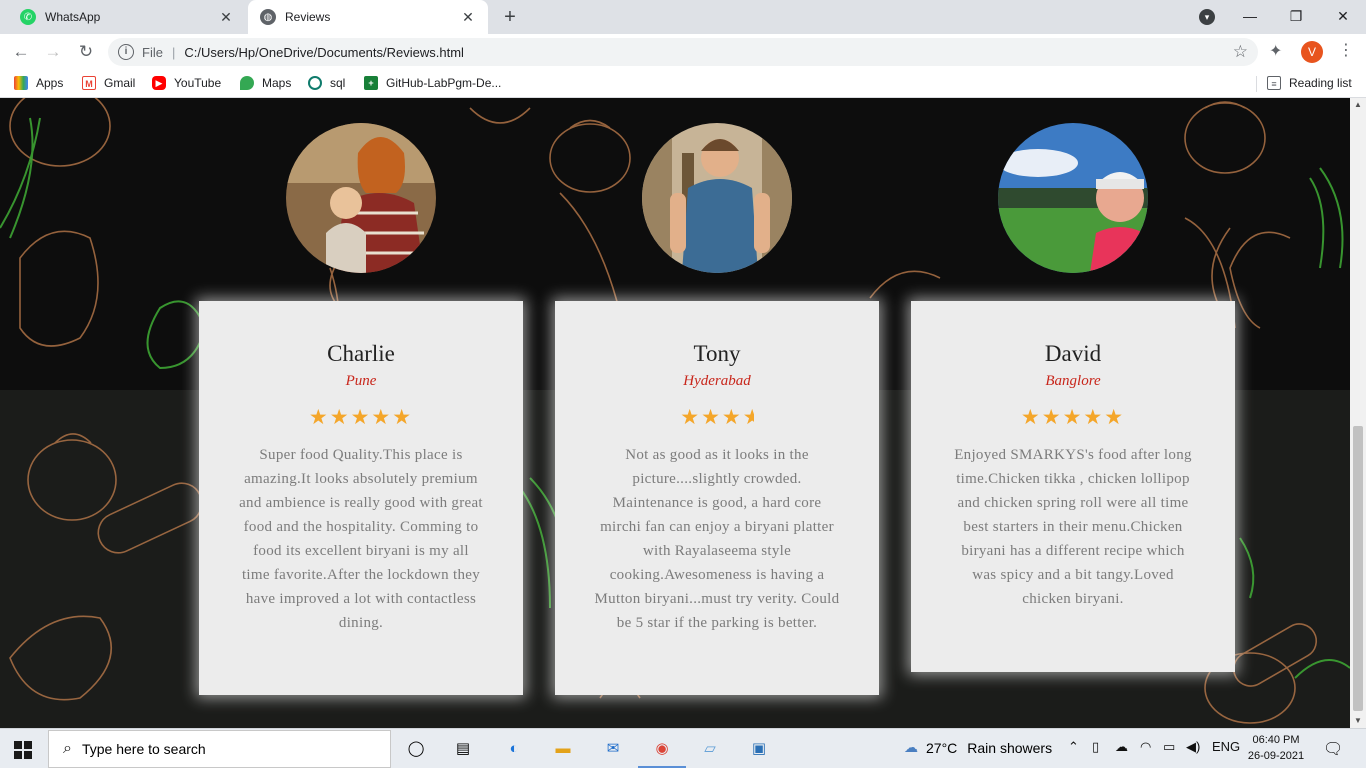 This screenshot has width=1366, height=768. Describe the element at coordinates (1358, 568) in the screenshot. I see `scrollbar-thumb` at that location.